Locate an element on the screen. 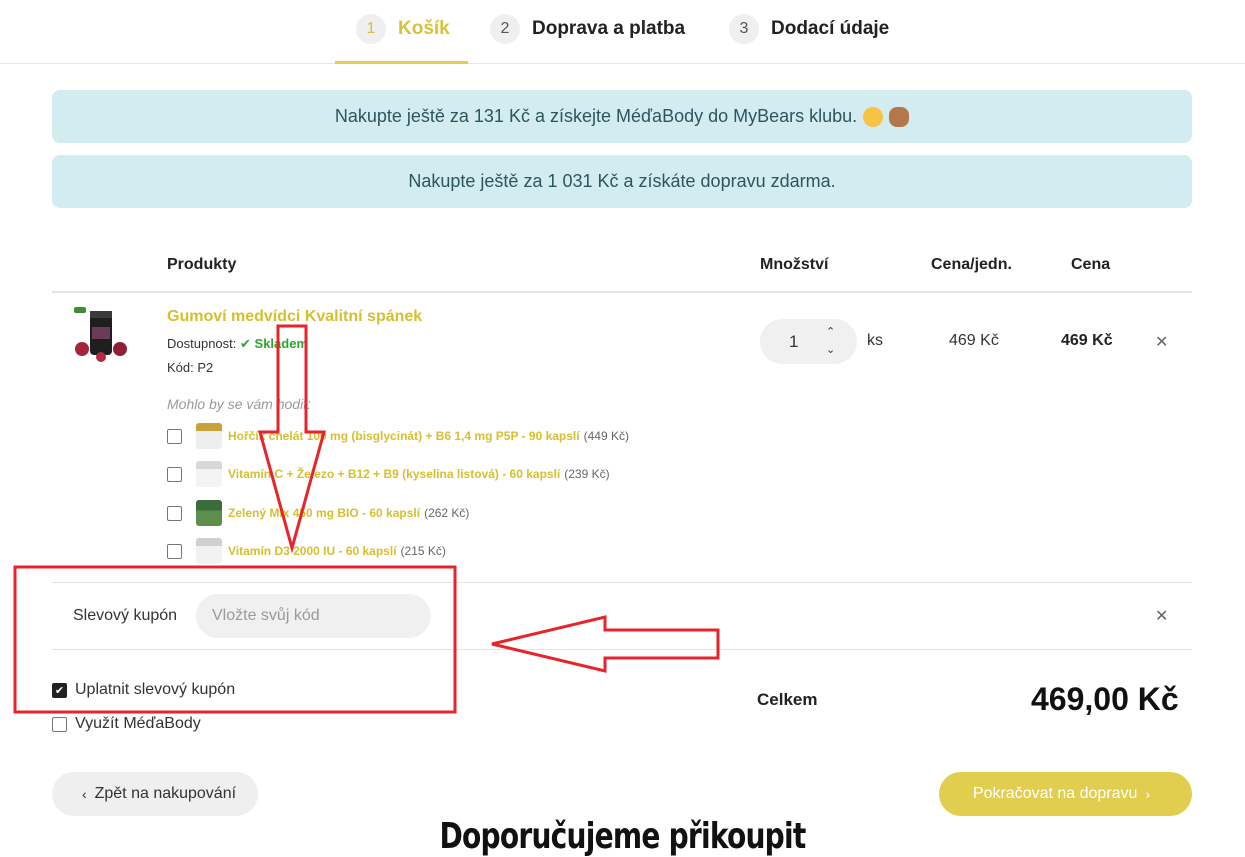  column-header-unit-price: Cena/jedn. is located at coordinates (971, 264).